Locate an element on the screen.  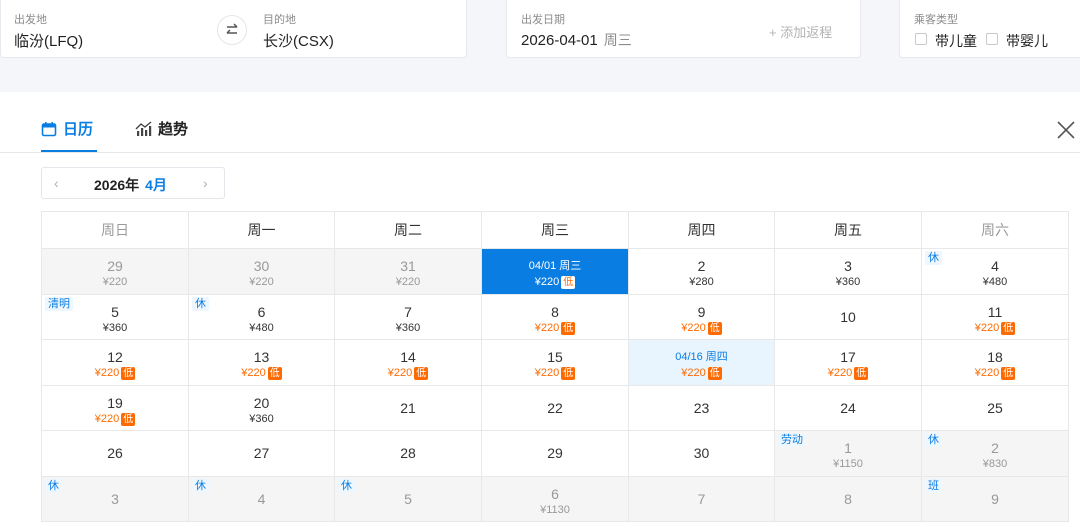
date-number: 7 is located at coordinates (701, 498).